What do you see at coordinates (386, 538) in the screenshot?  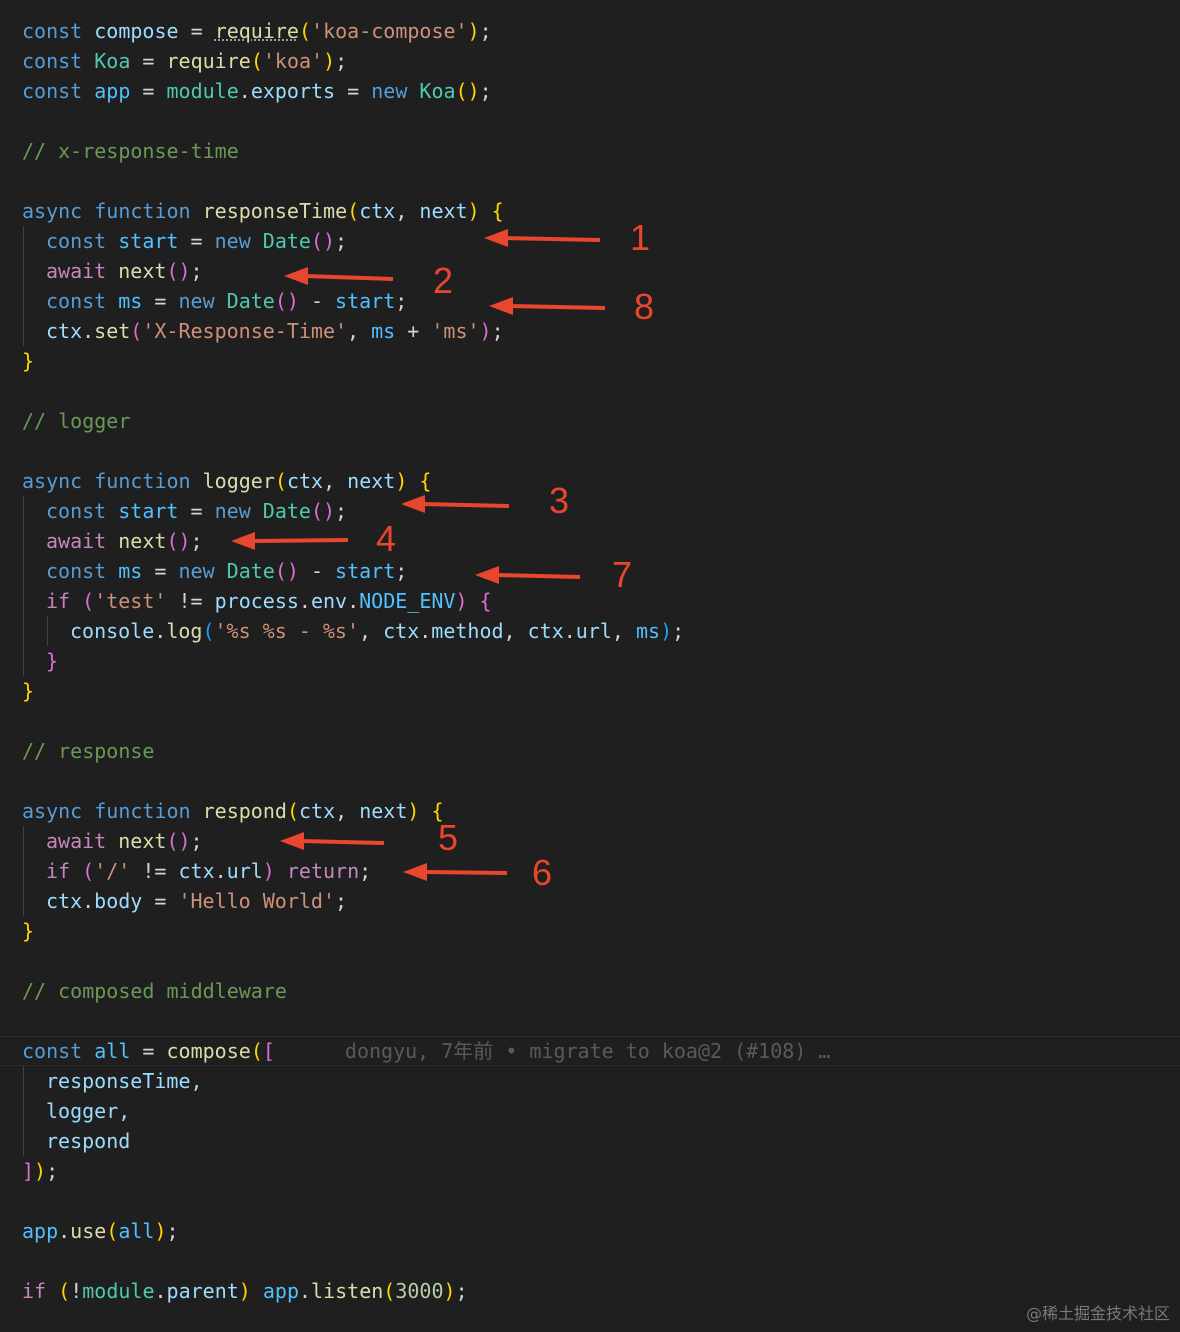 I see `annotation-number: 4` at bounding box center [386, 538].